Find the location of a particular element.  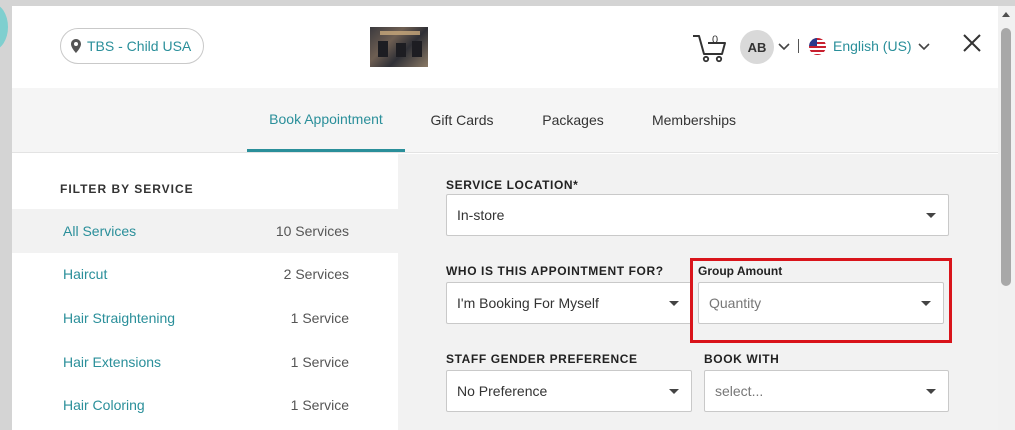

map-pin-icon is located at coordinates (76, 46).